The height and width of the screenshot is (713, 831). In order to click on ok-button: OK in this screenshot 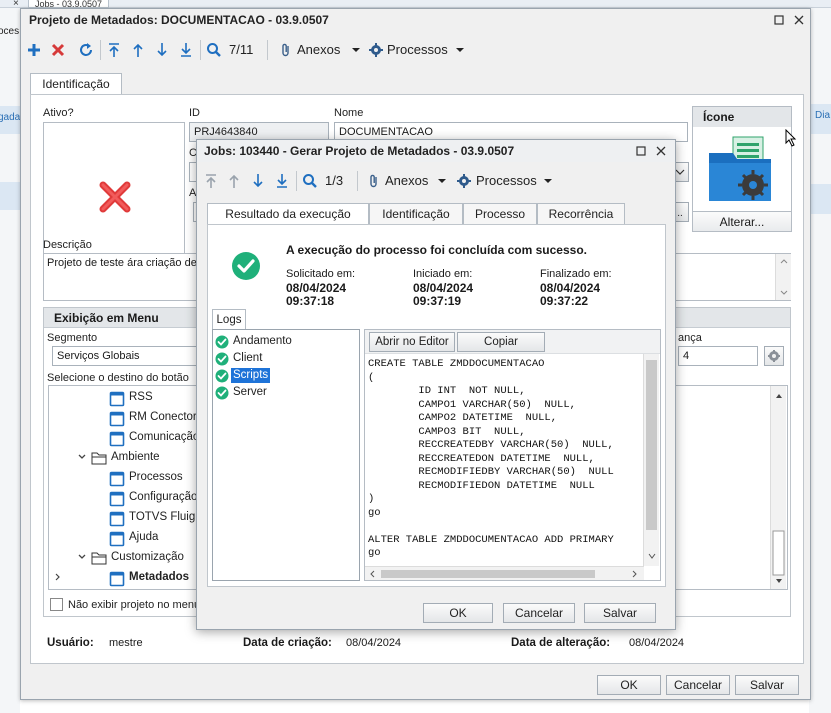, I will do `click(629, 685)`.